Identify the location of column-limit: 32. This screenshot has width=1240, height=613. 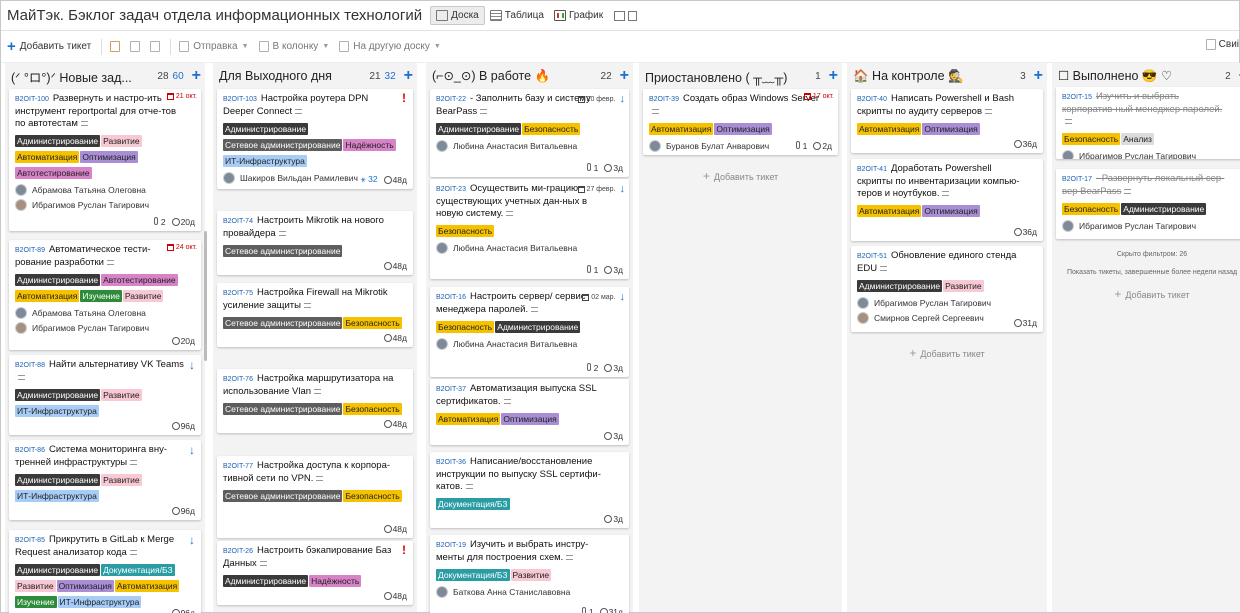
(390, 76).